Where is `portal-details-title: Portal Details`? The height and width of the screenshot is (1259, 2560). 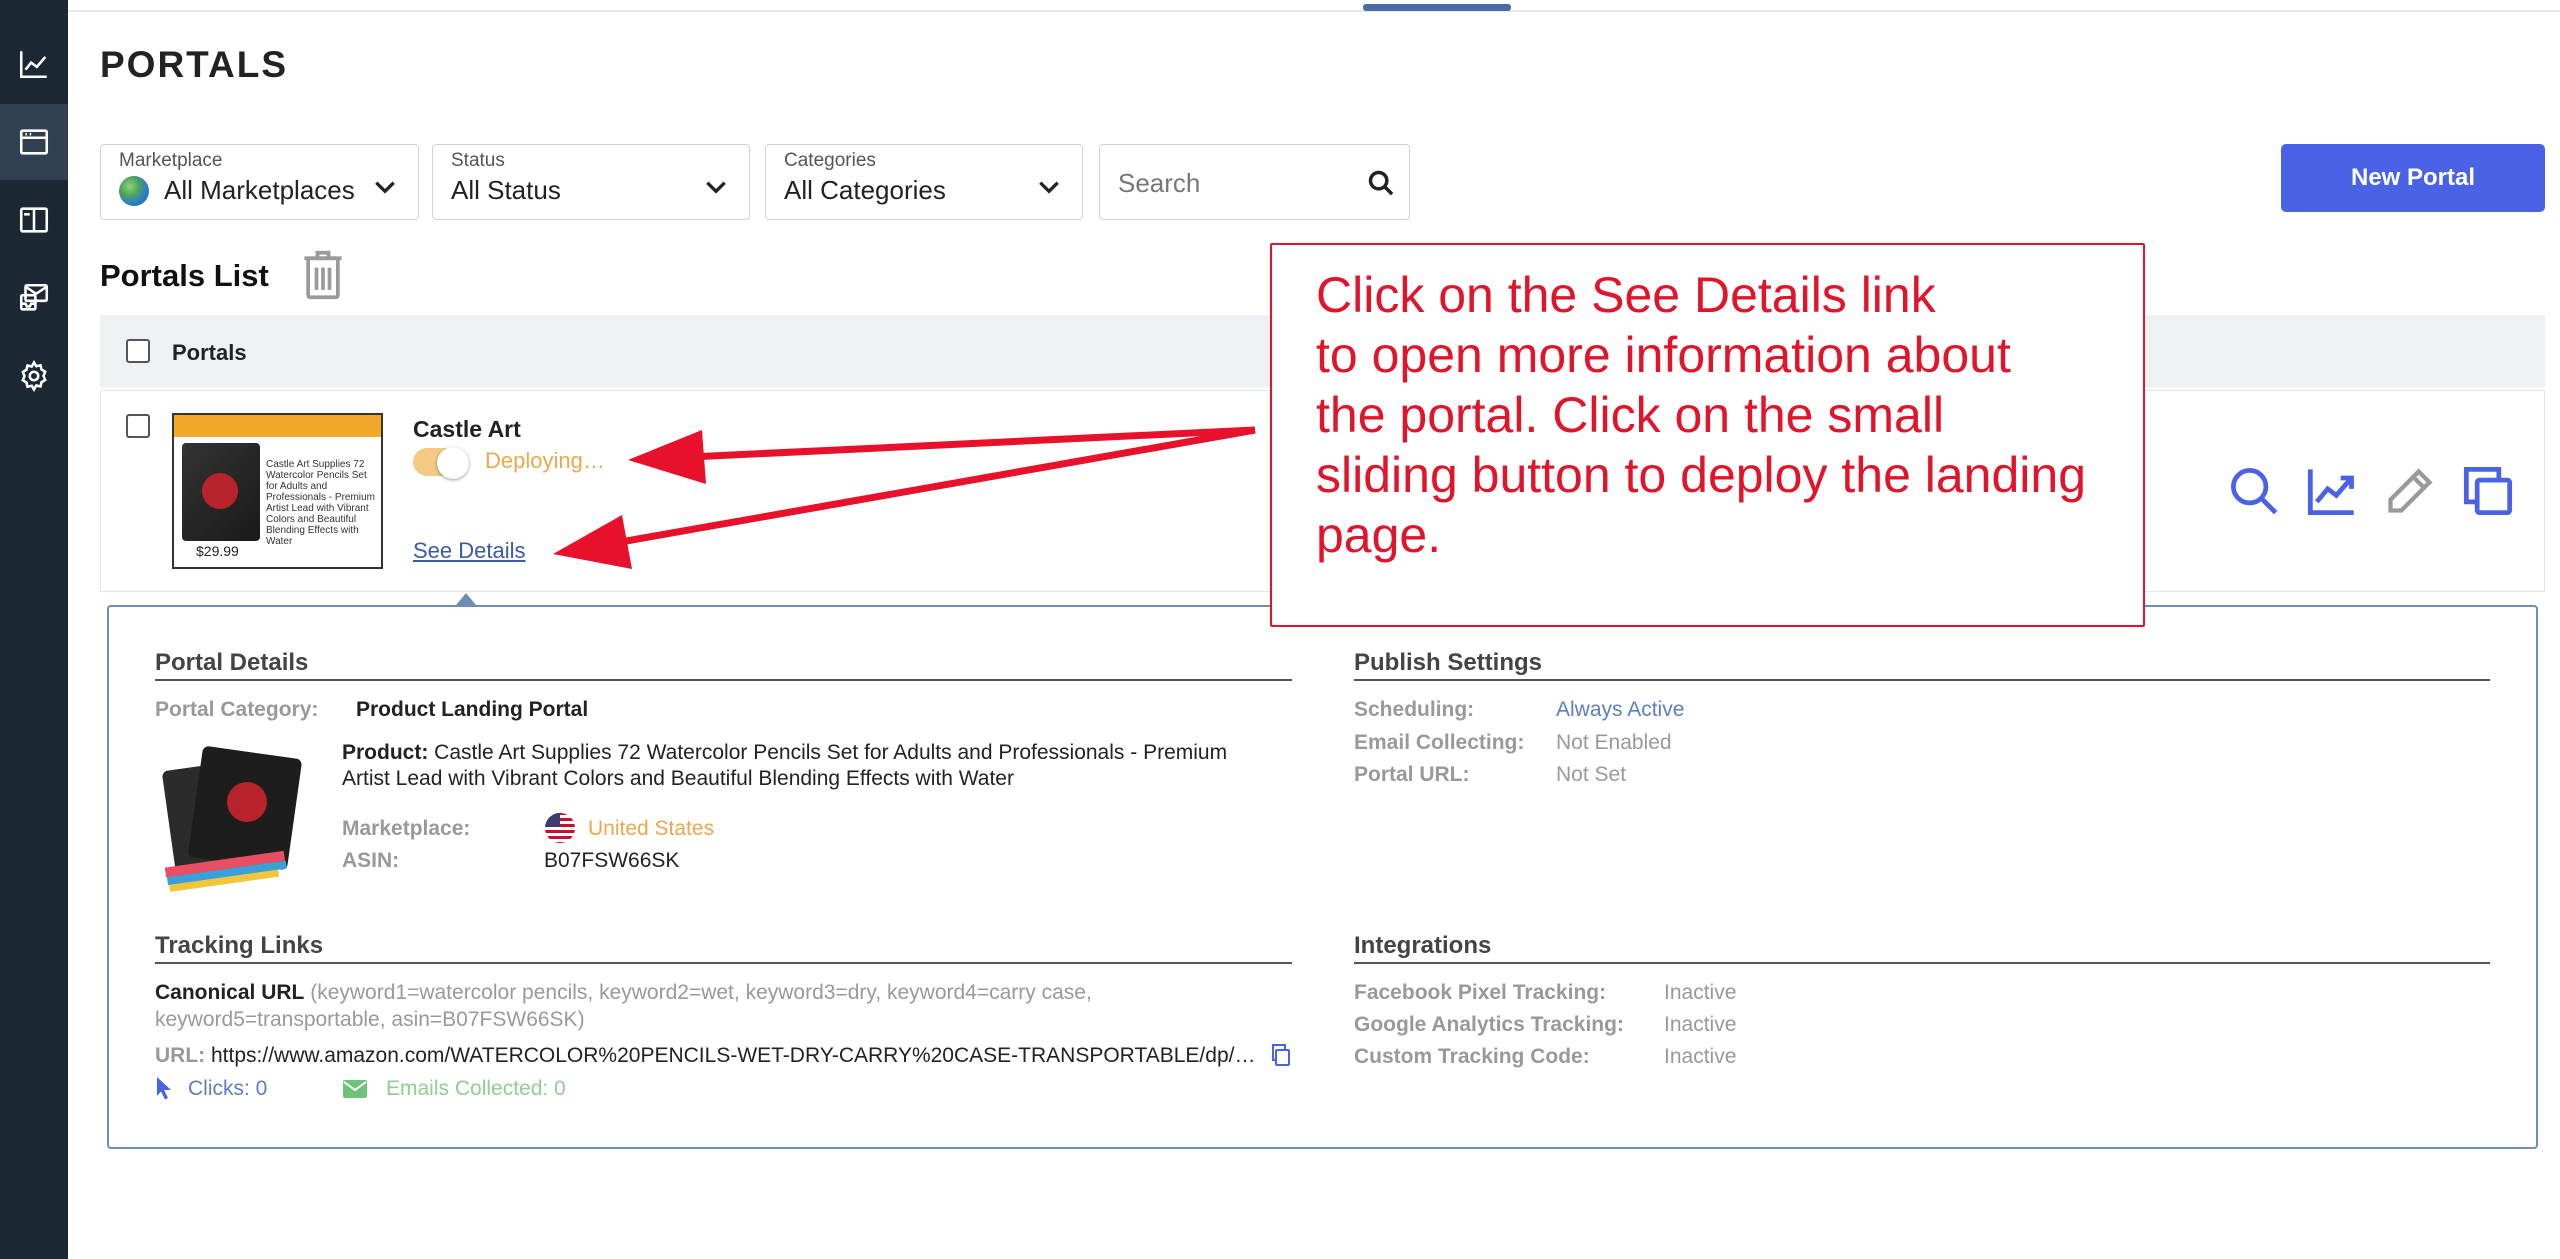 portal-details-title: Portal Details is located at coordinates (723, 665).